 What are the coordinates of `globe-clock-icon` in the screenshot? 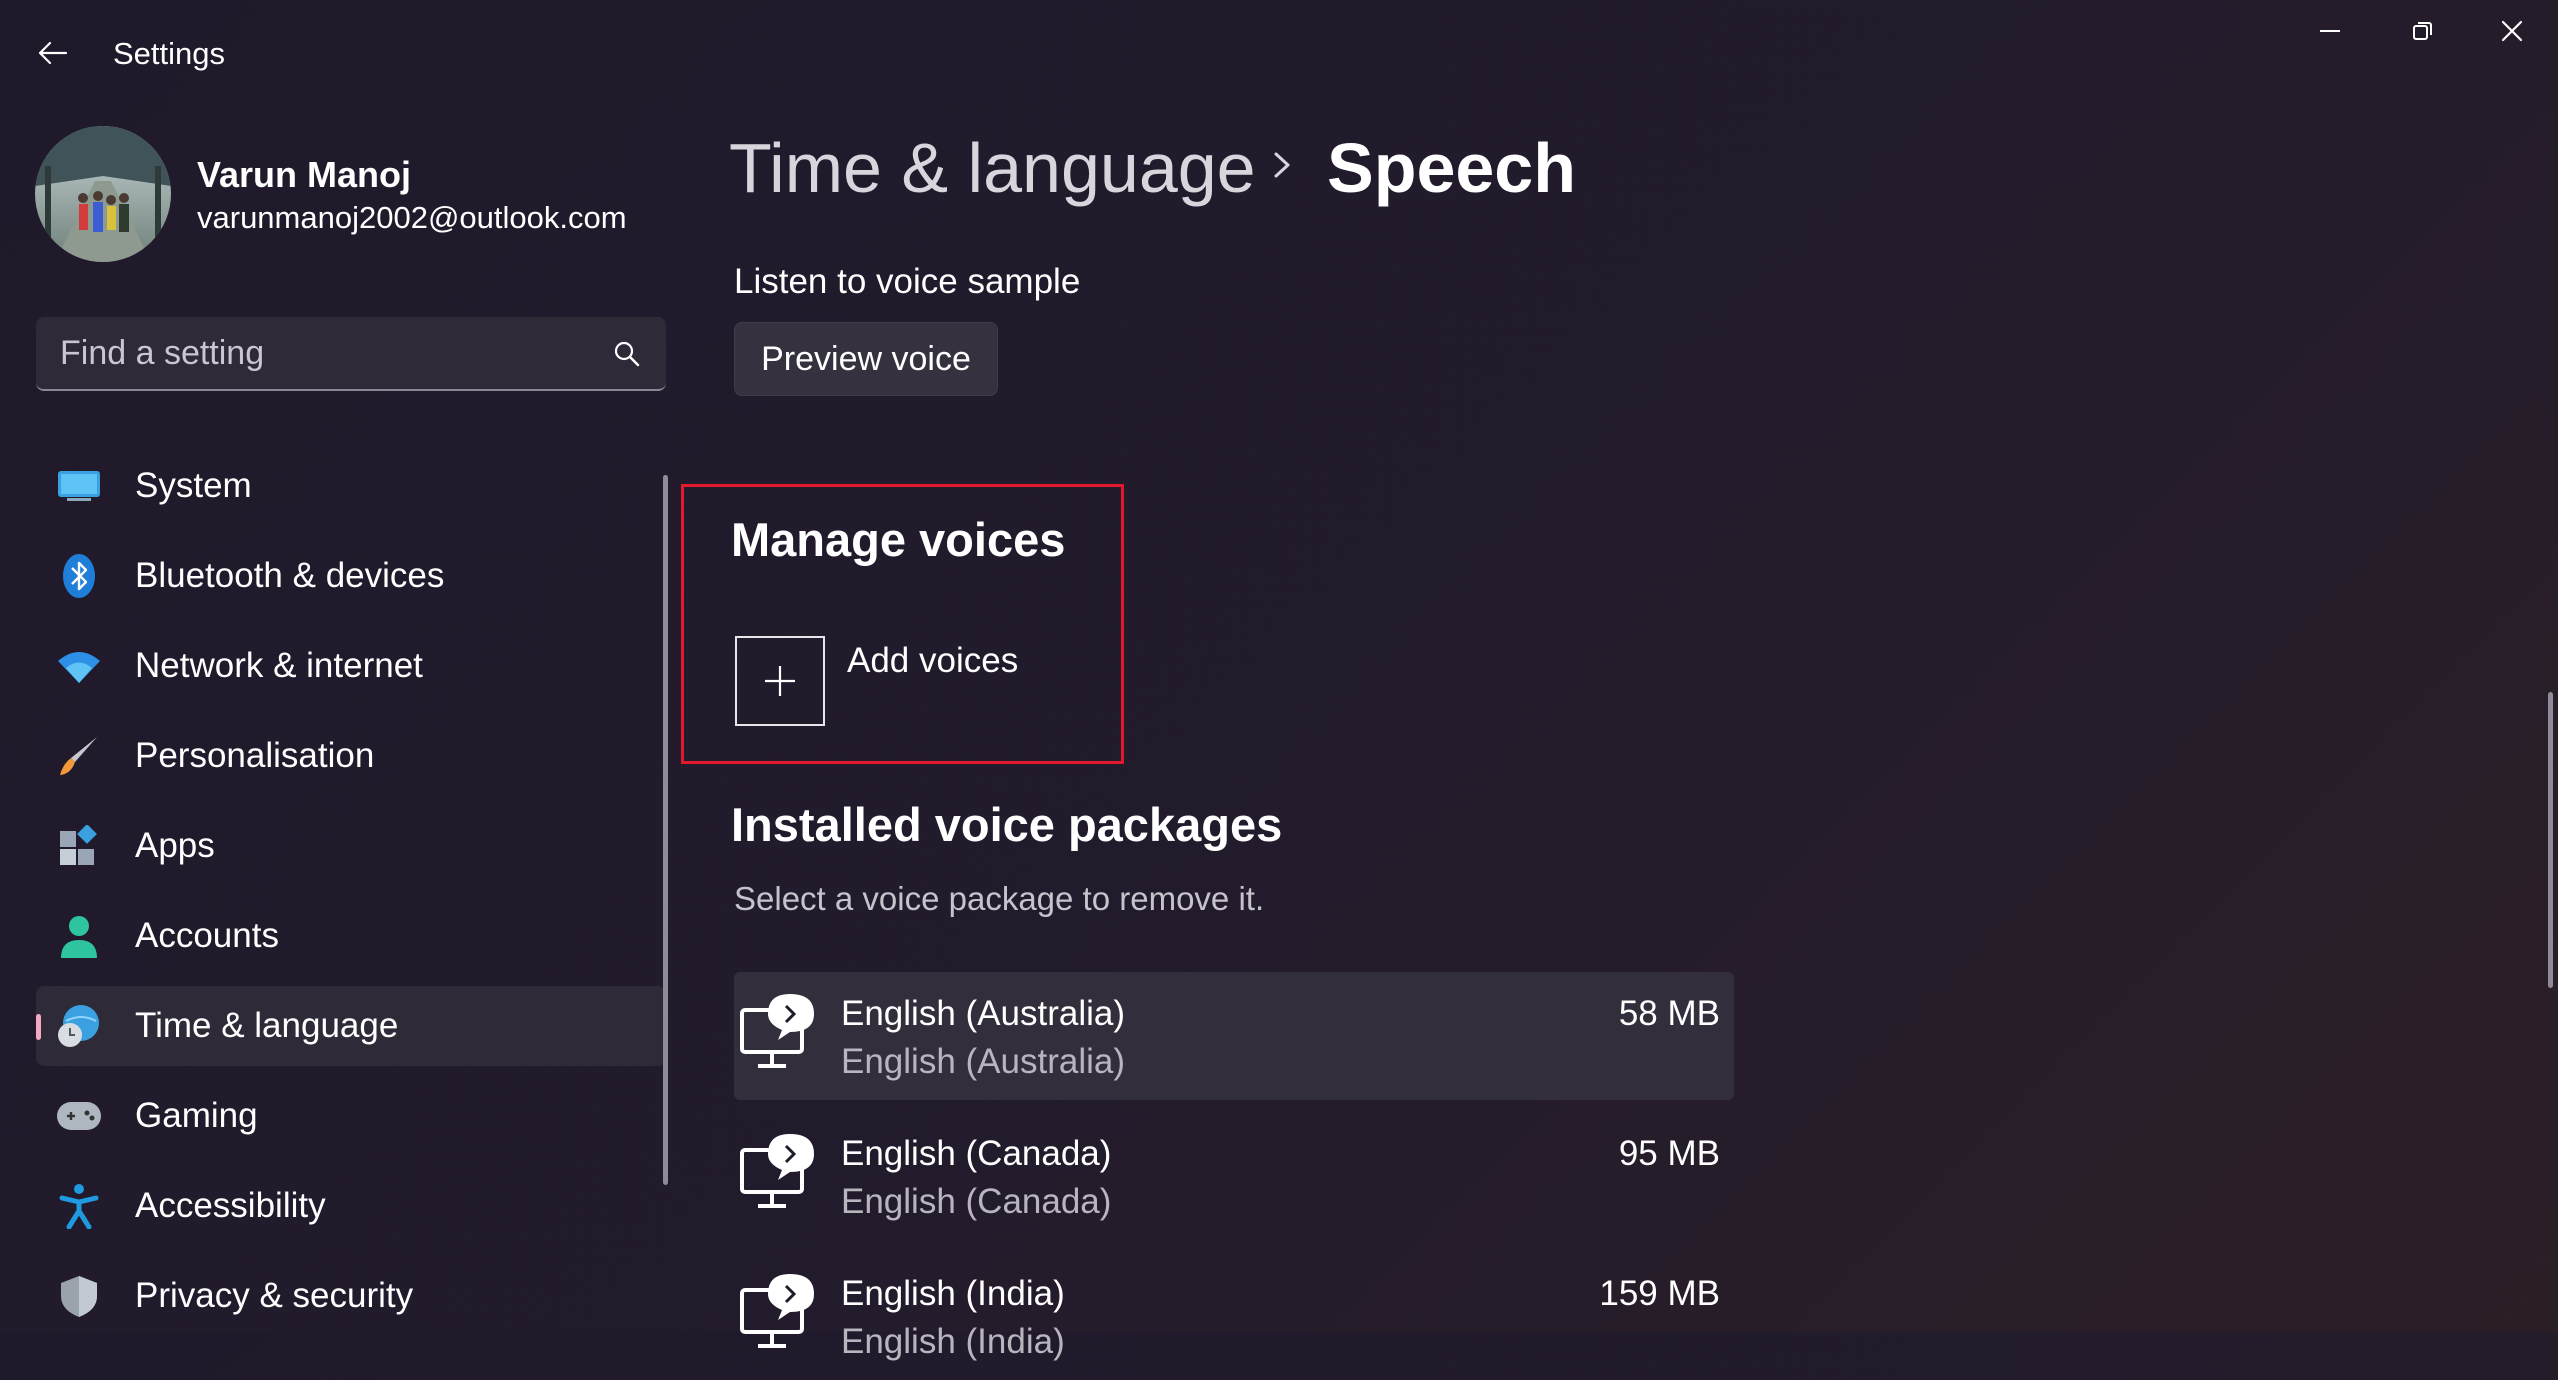 It's located at (79, 1026).